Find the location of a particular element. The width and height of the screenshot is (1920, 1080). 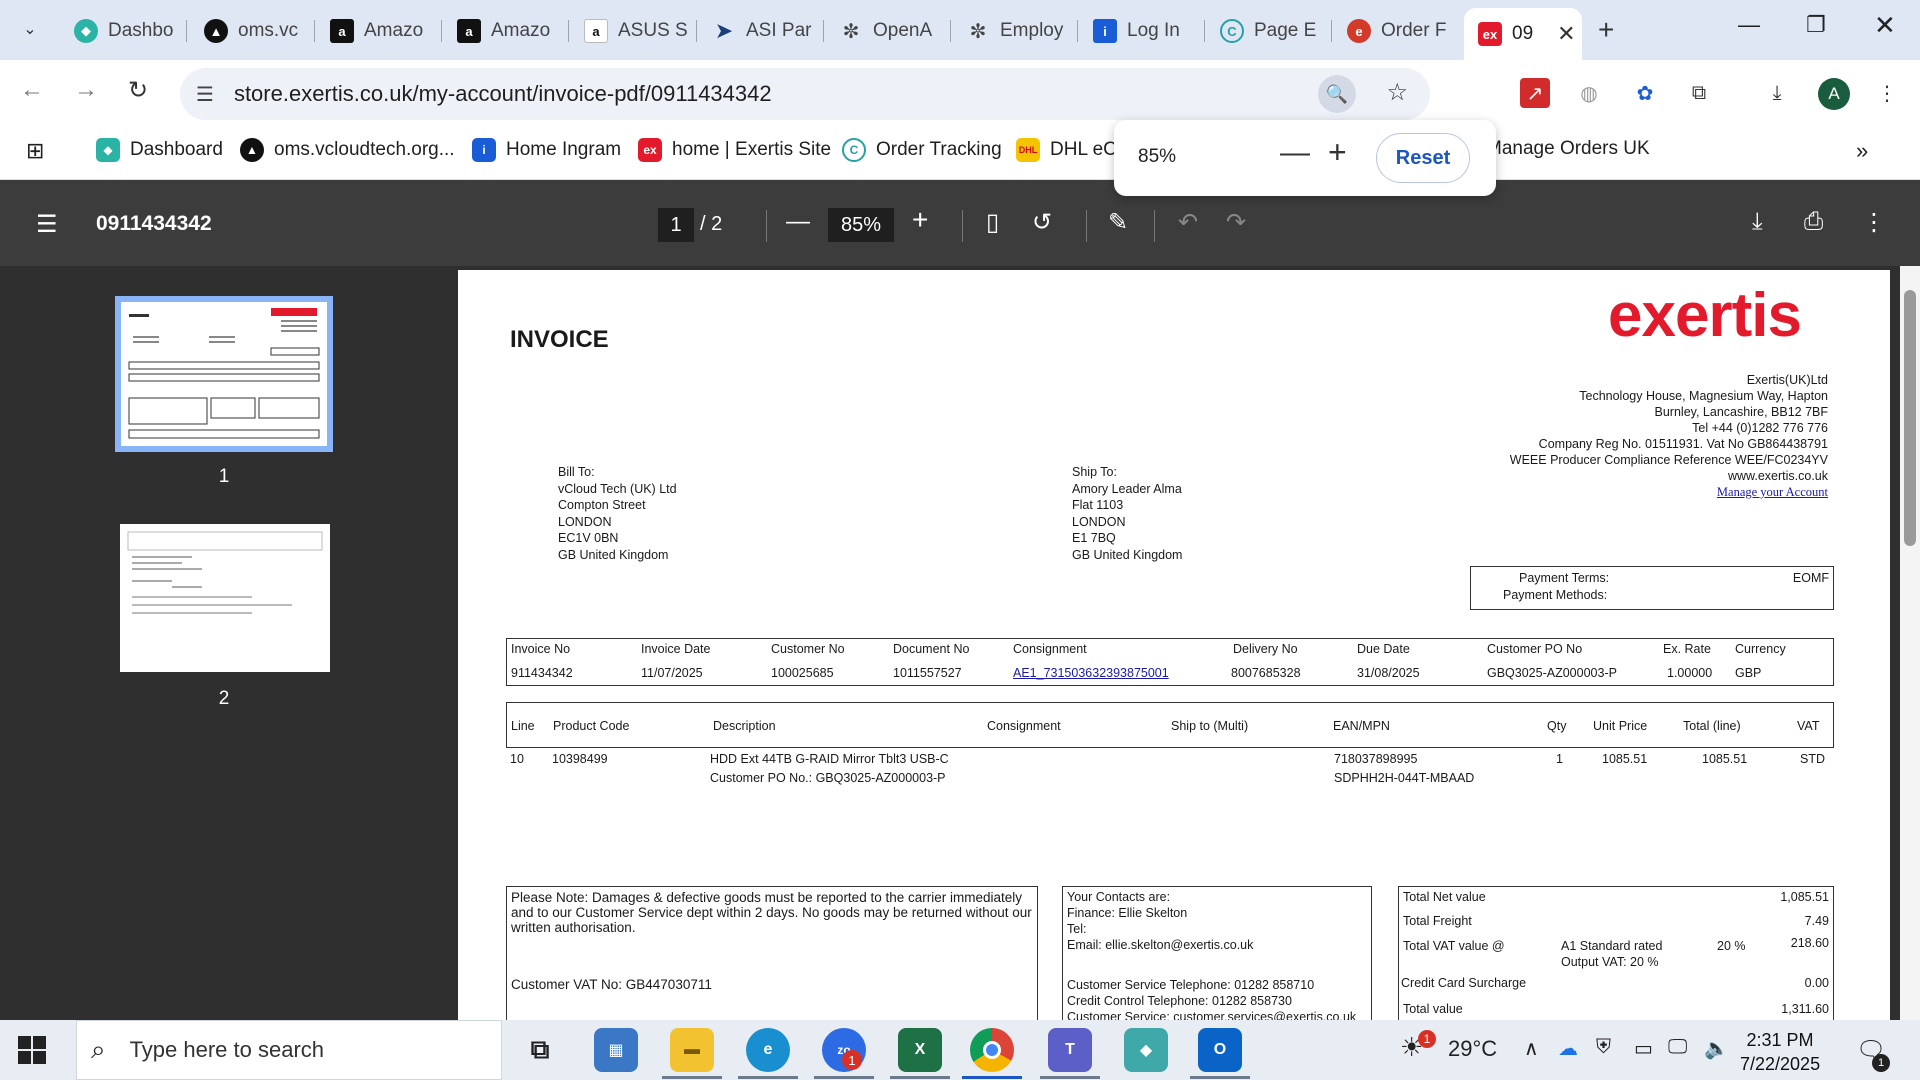

apps-button: ⊞ is located at coordinates (35, 151).